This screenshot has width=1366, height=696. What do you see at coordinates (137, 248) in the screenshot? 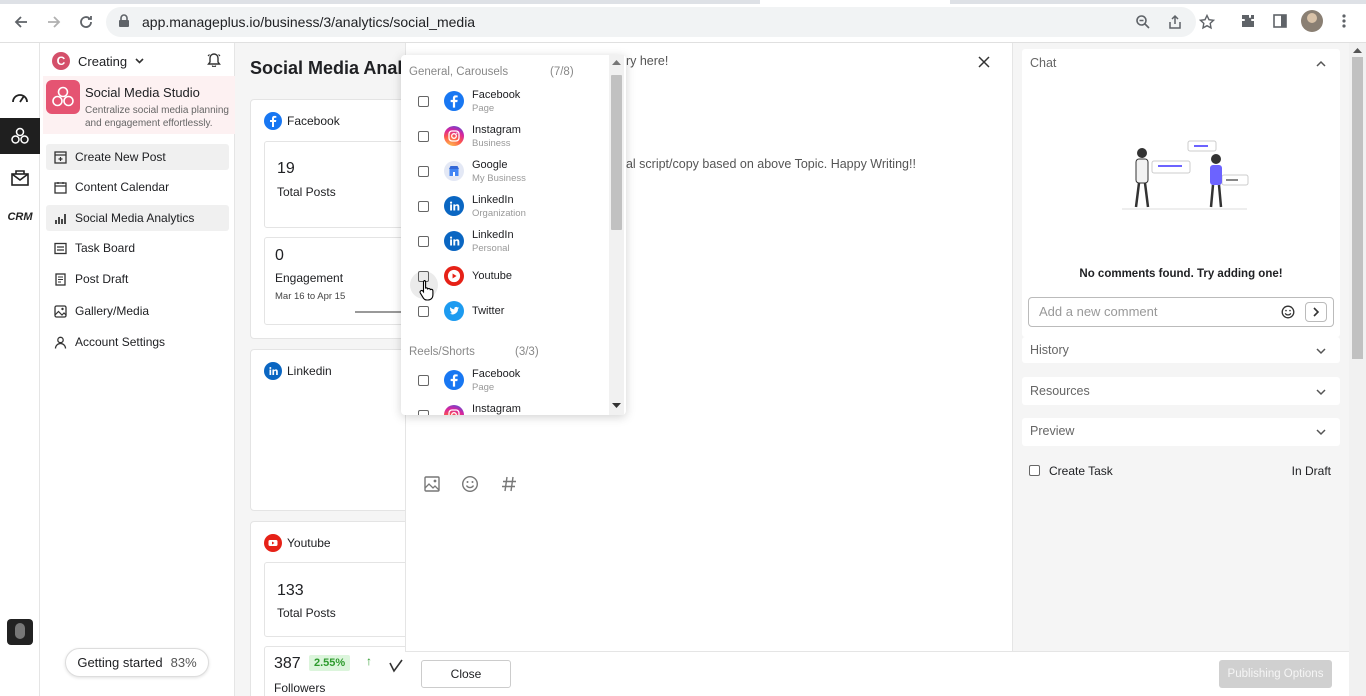
I see `menu-task-board: Task Board` at bounding box center [137, 248].